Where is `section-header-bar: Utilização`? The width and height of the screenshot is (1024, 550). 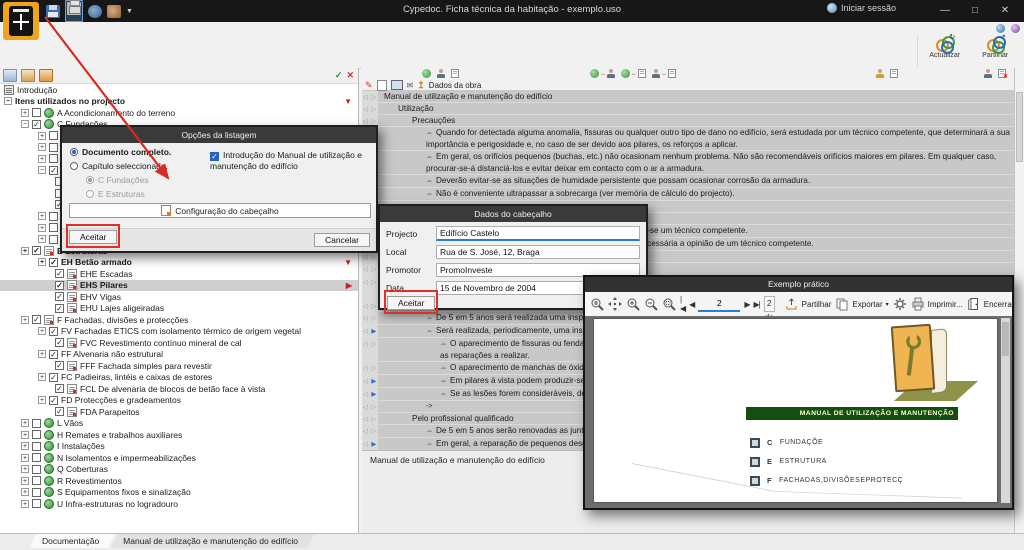 section-header-bar: Utilização is located at coordinates (696, 108).